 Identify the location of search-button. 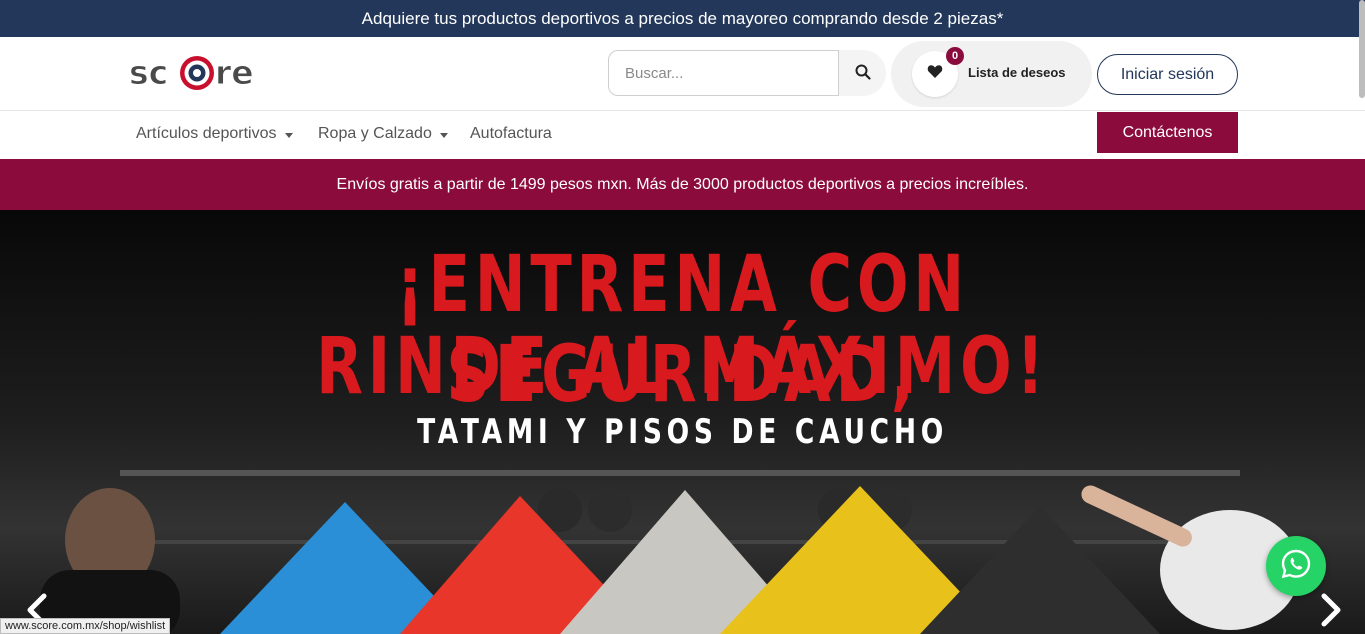
(862, 73).